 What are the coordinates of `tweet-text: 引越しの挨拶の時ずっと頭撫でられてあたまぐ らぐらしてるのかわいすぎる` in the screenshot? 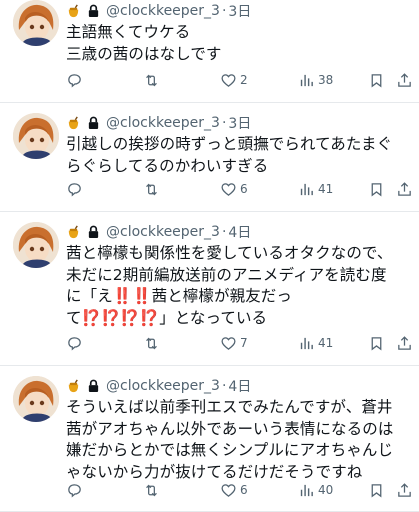 It's located at (238, 155).